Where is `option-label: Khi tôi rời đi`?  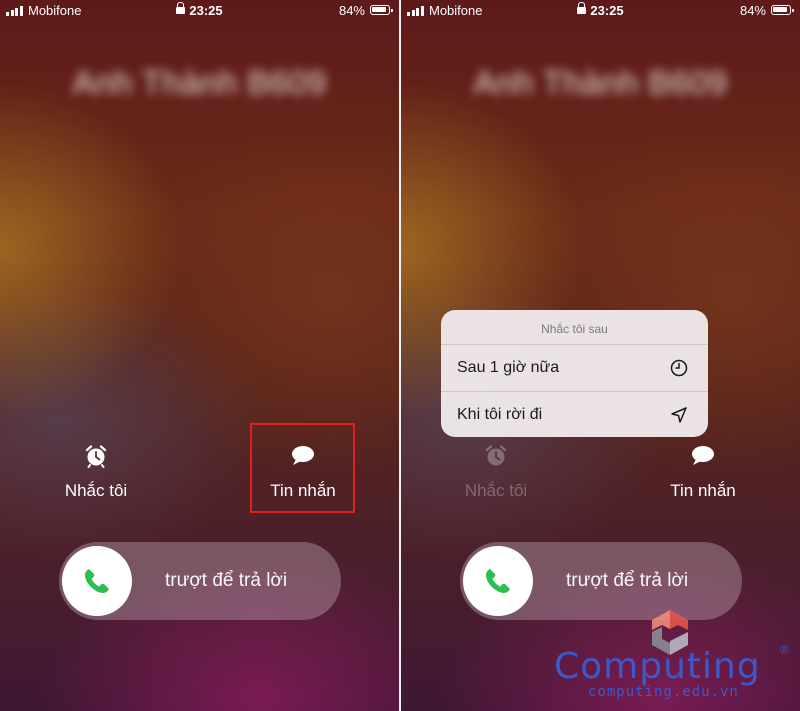 option-label: Khi tôi rời đi is located at coordinates (500, 414).